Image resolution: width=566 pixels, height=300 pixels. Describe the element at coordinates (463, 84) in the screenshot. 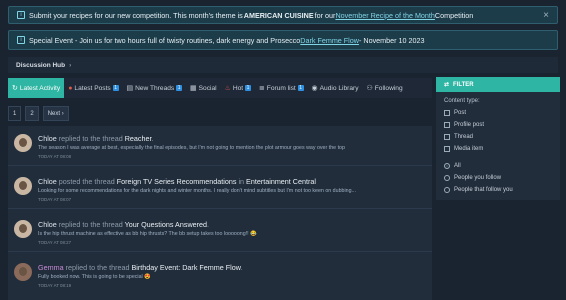

I see `filter-title: FILTER` at that location.